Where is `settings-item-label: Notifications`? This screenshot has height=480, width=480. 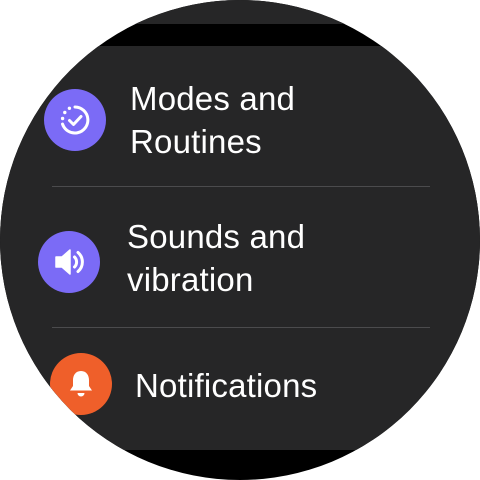
settings-item-label: Notifications is located at coordinates (226, 385).